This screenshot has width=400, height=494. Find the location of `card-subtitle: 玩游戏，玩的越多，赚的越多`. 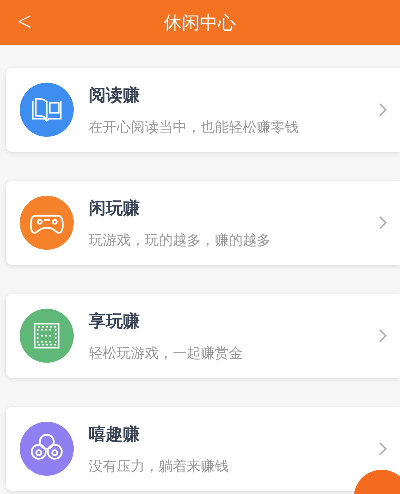

card-subtitle: 玩游戏，玩的越多，赚的越多 is located at coordinates (180, 241).